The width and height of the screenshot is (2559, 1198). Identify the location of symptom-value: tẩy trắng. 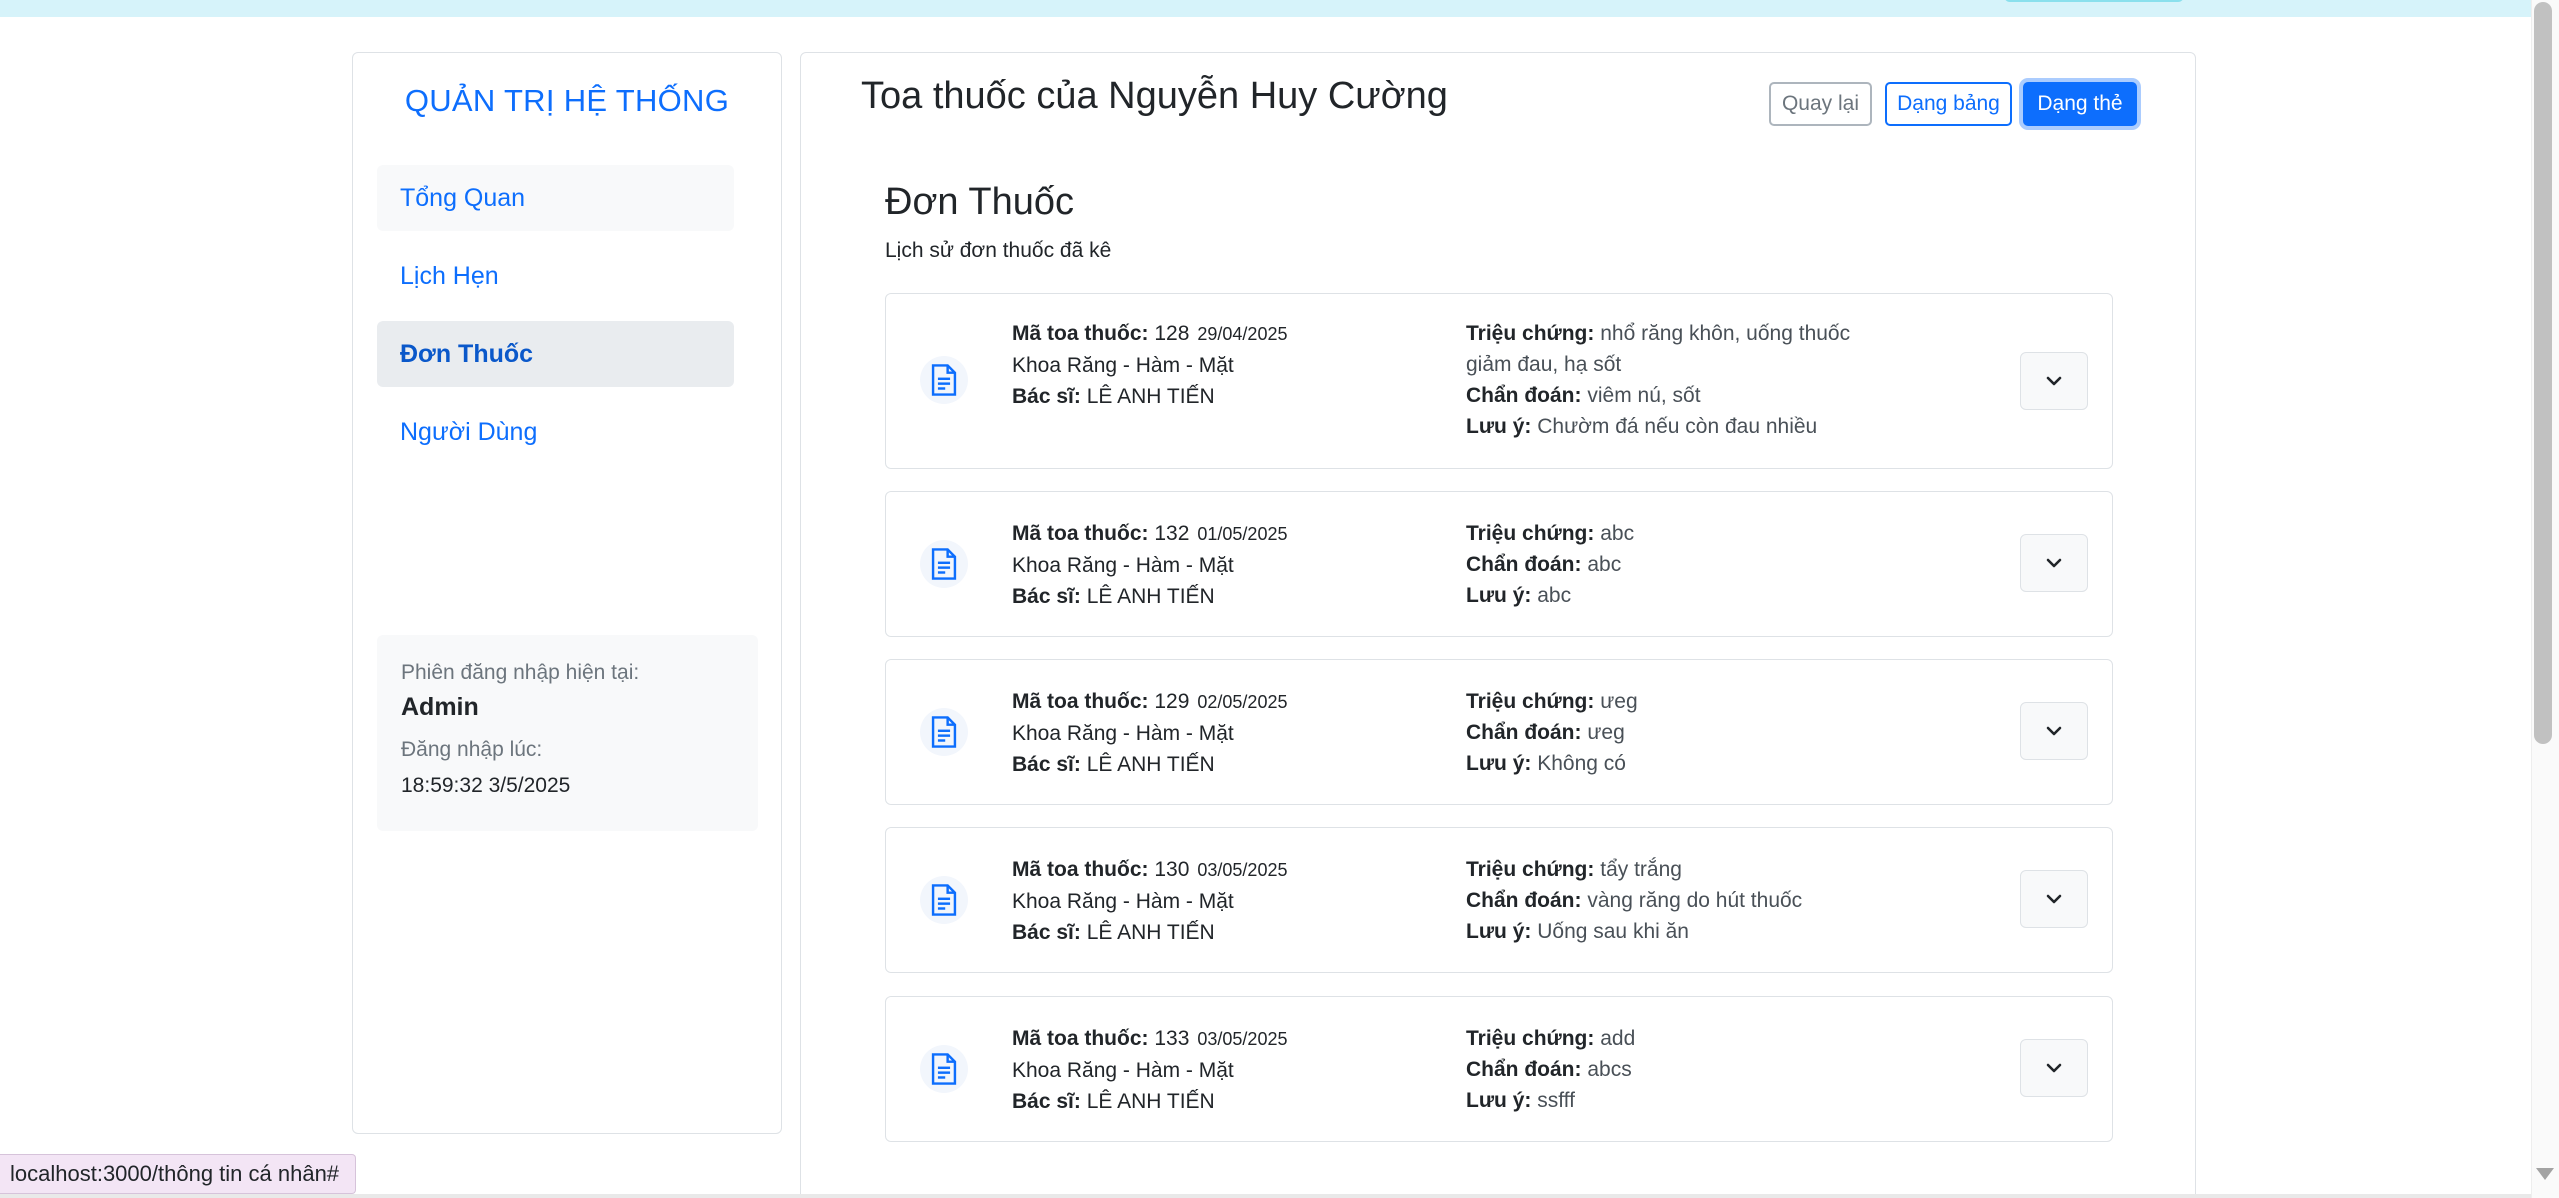
(1641, 869).